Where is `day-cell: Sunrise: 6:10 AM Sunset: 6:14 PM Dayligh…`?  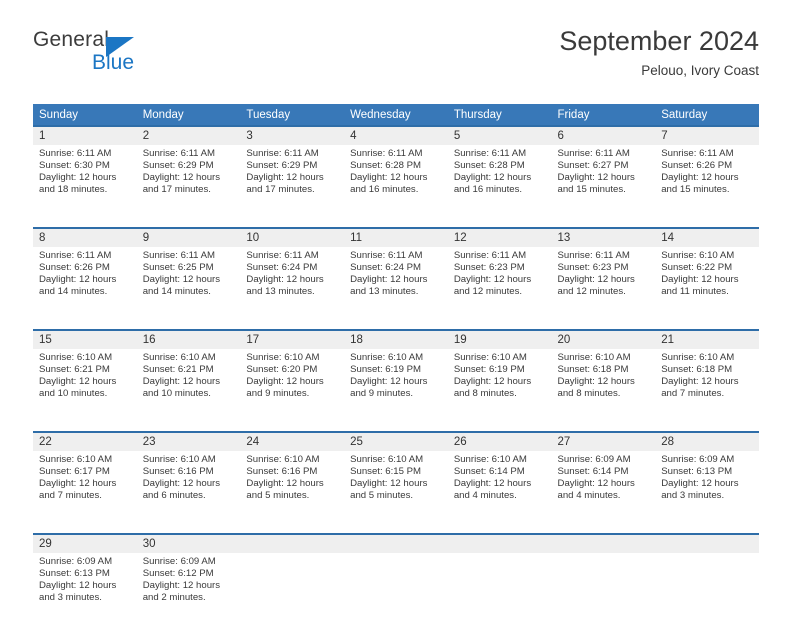 day-cell: Sunrise: 6:10 AM Sunset: 6:14 PM Dayligh… is located at coordinates (499, 487).